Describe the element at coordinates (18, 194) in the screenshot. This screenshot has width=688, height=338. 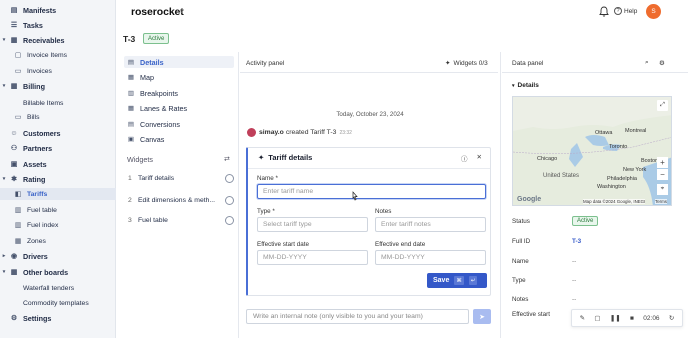
I see `tariffs-icon: ◧` at that location.